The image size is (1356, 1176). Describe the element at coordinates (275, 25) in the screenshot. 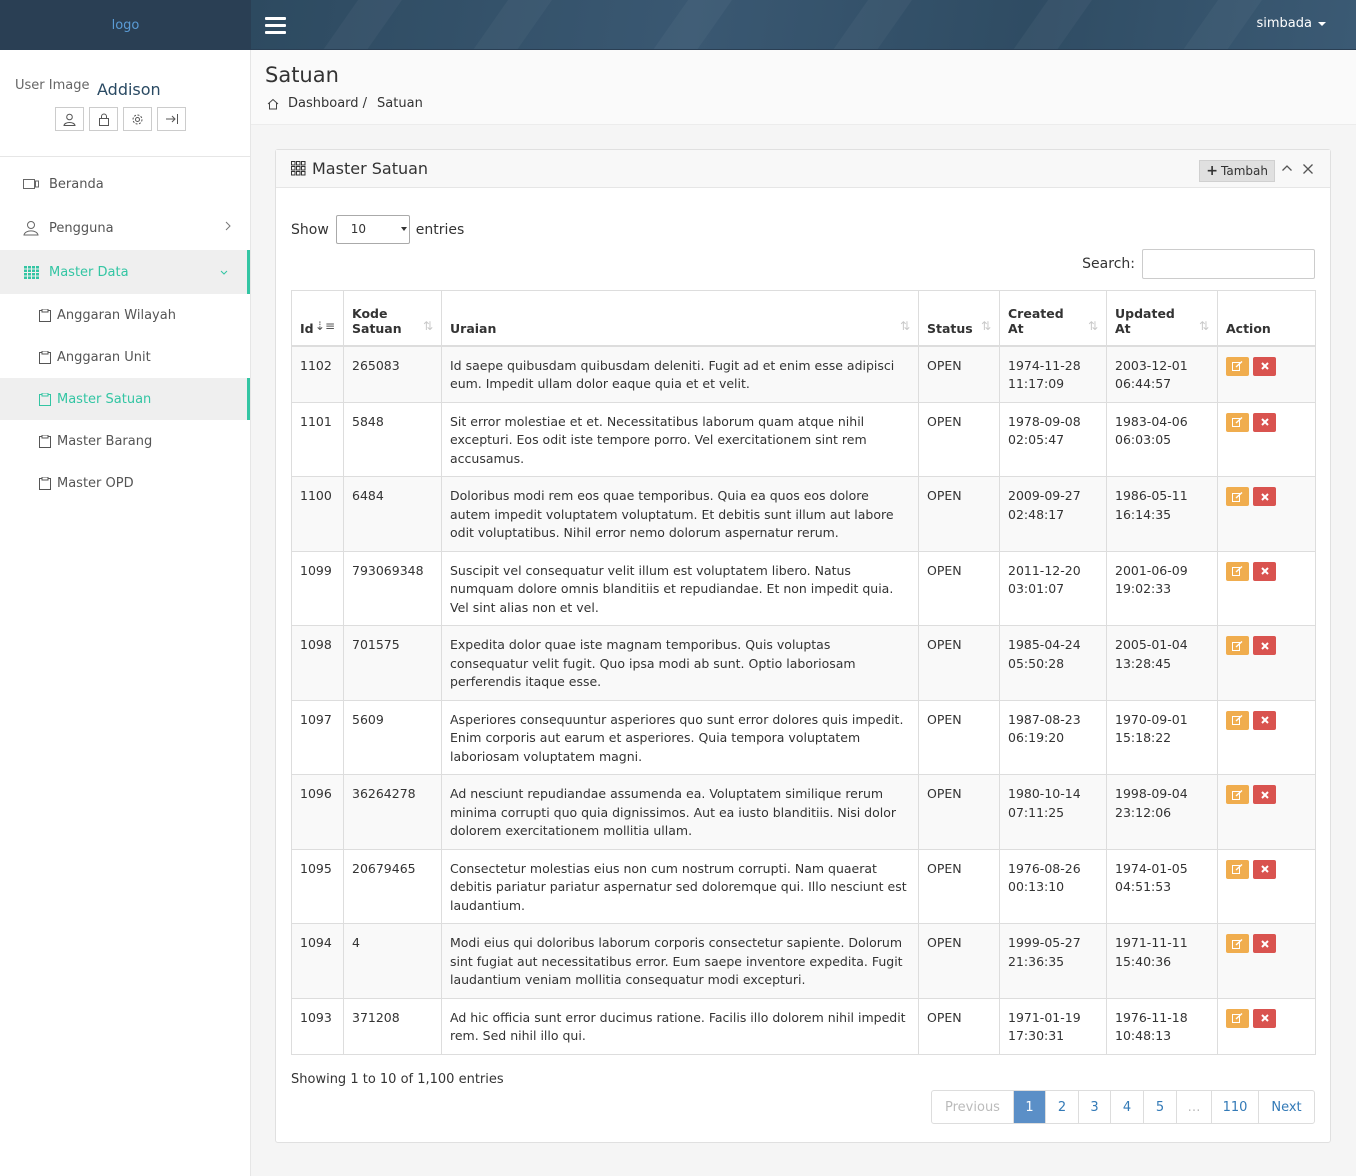

I see `menu-icon` at that location.